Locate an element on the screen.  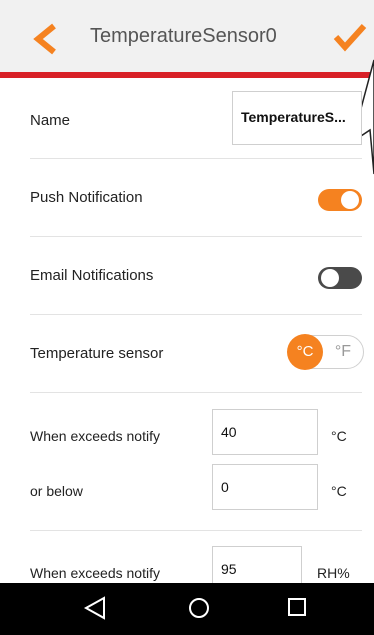
nav-home-icon is located at coordinates (199, 608).